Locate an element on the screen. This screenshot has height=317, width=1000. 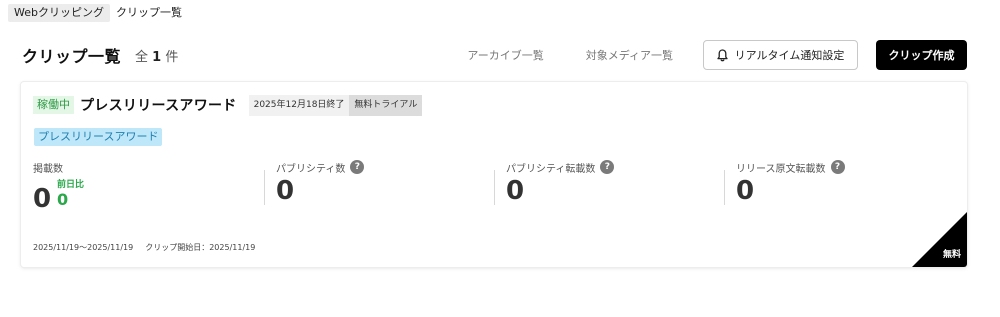
stat-label: パブリシティ転載数 ? is located at coordinates (606, 167).